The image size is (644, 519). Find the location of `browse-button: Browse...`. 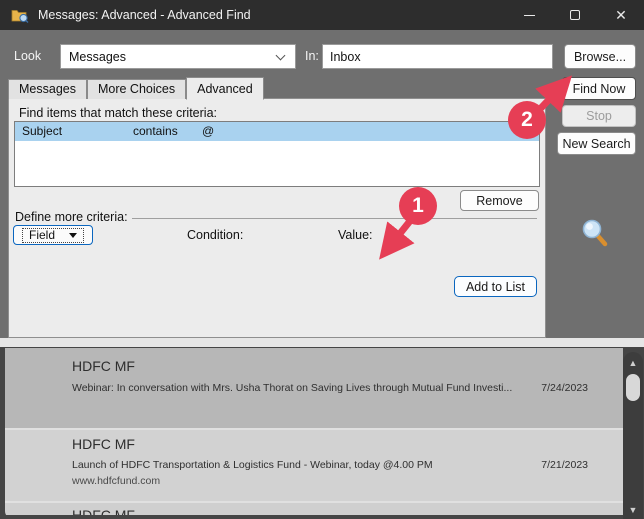

browse-button: Browse... is located at coordinates (600, 56).